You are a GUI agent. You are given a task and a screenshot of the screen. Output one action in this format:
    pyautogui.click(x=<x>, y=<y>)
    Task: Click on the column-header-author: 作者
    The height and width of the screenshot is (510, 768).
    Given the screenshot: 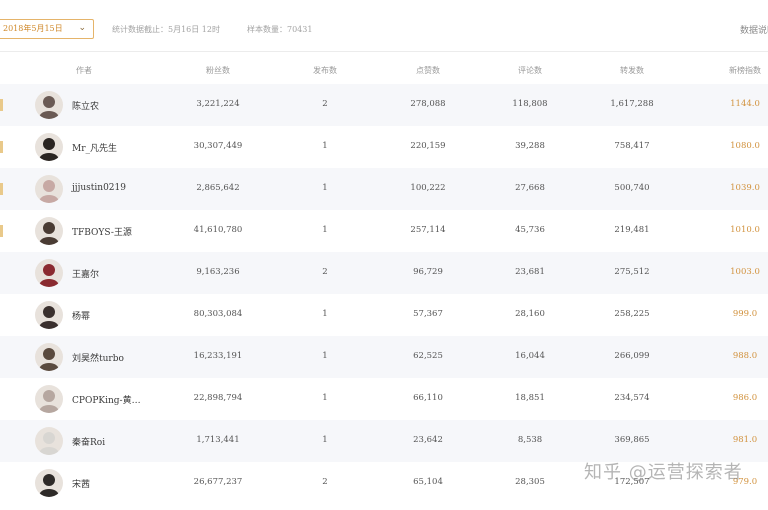 What is the action you would take?
    pyautogui.click(x=84, y=70)
    